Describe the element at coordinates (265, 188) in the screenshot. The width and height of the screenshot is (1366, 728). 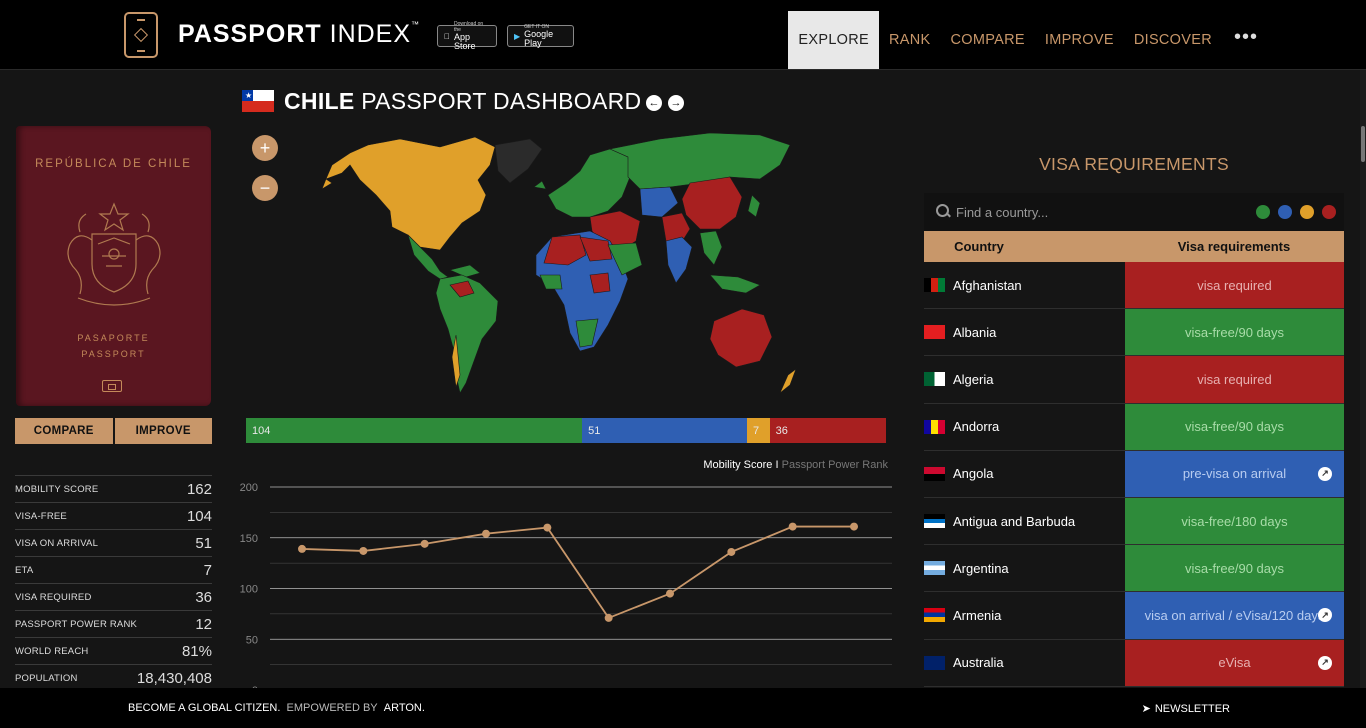
I see `map-zoom-out-button: −` at that location.